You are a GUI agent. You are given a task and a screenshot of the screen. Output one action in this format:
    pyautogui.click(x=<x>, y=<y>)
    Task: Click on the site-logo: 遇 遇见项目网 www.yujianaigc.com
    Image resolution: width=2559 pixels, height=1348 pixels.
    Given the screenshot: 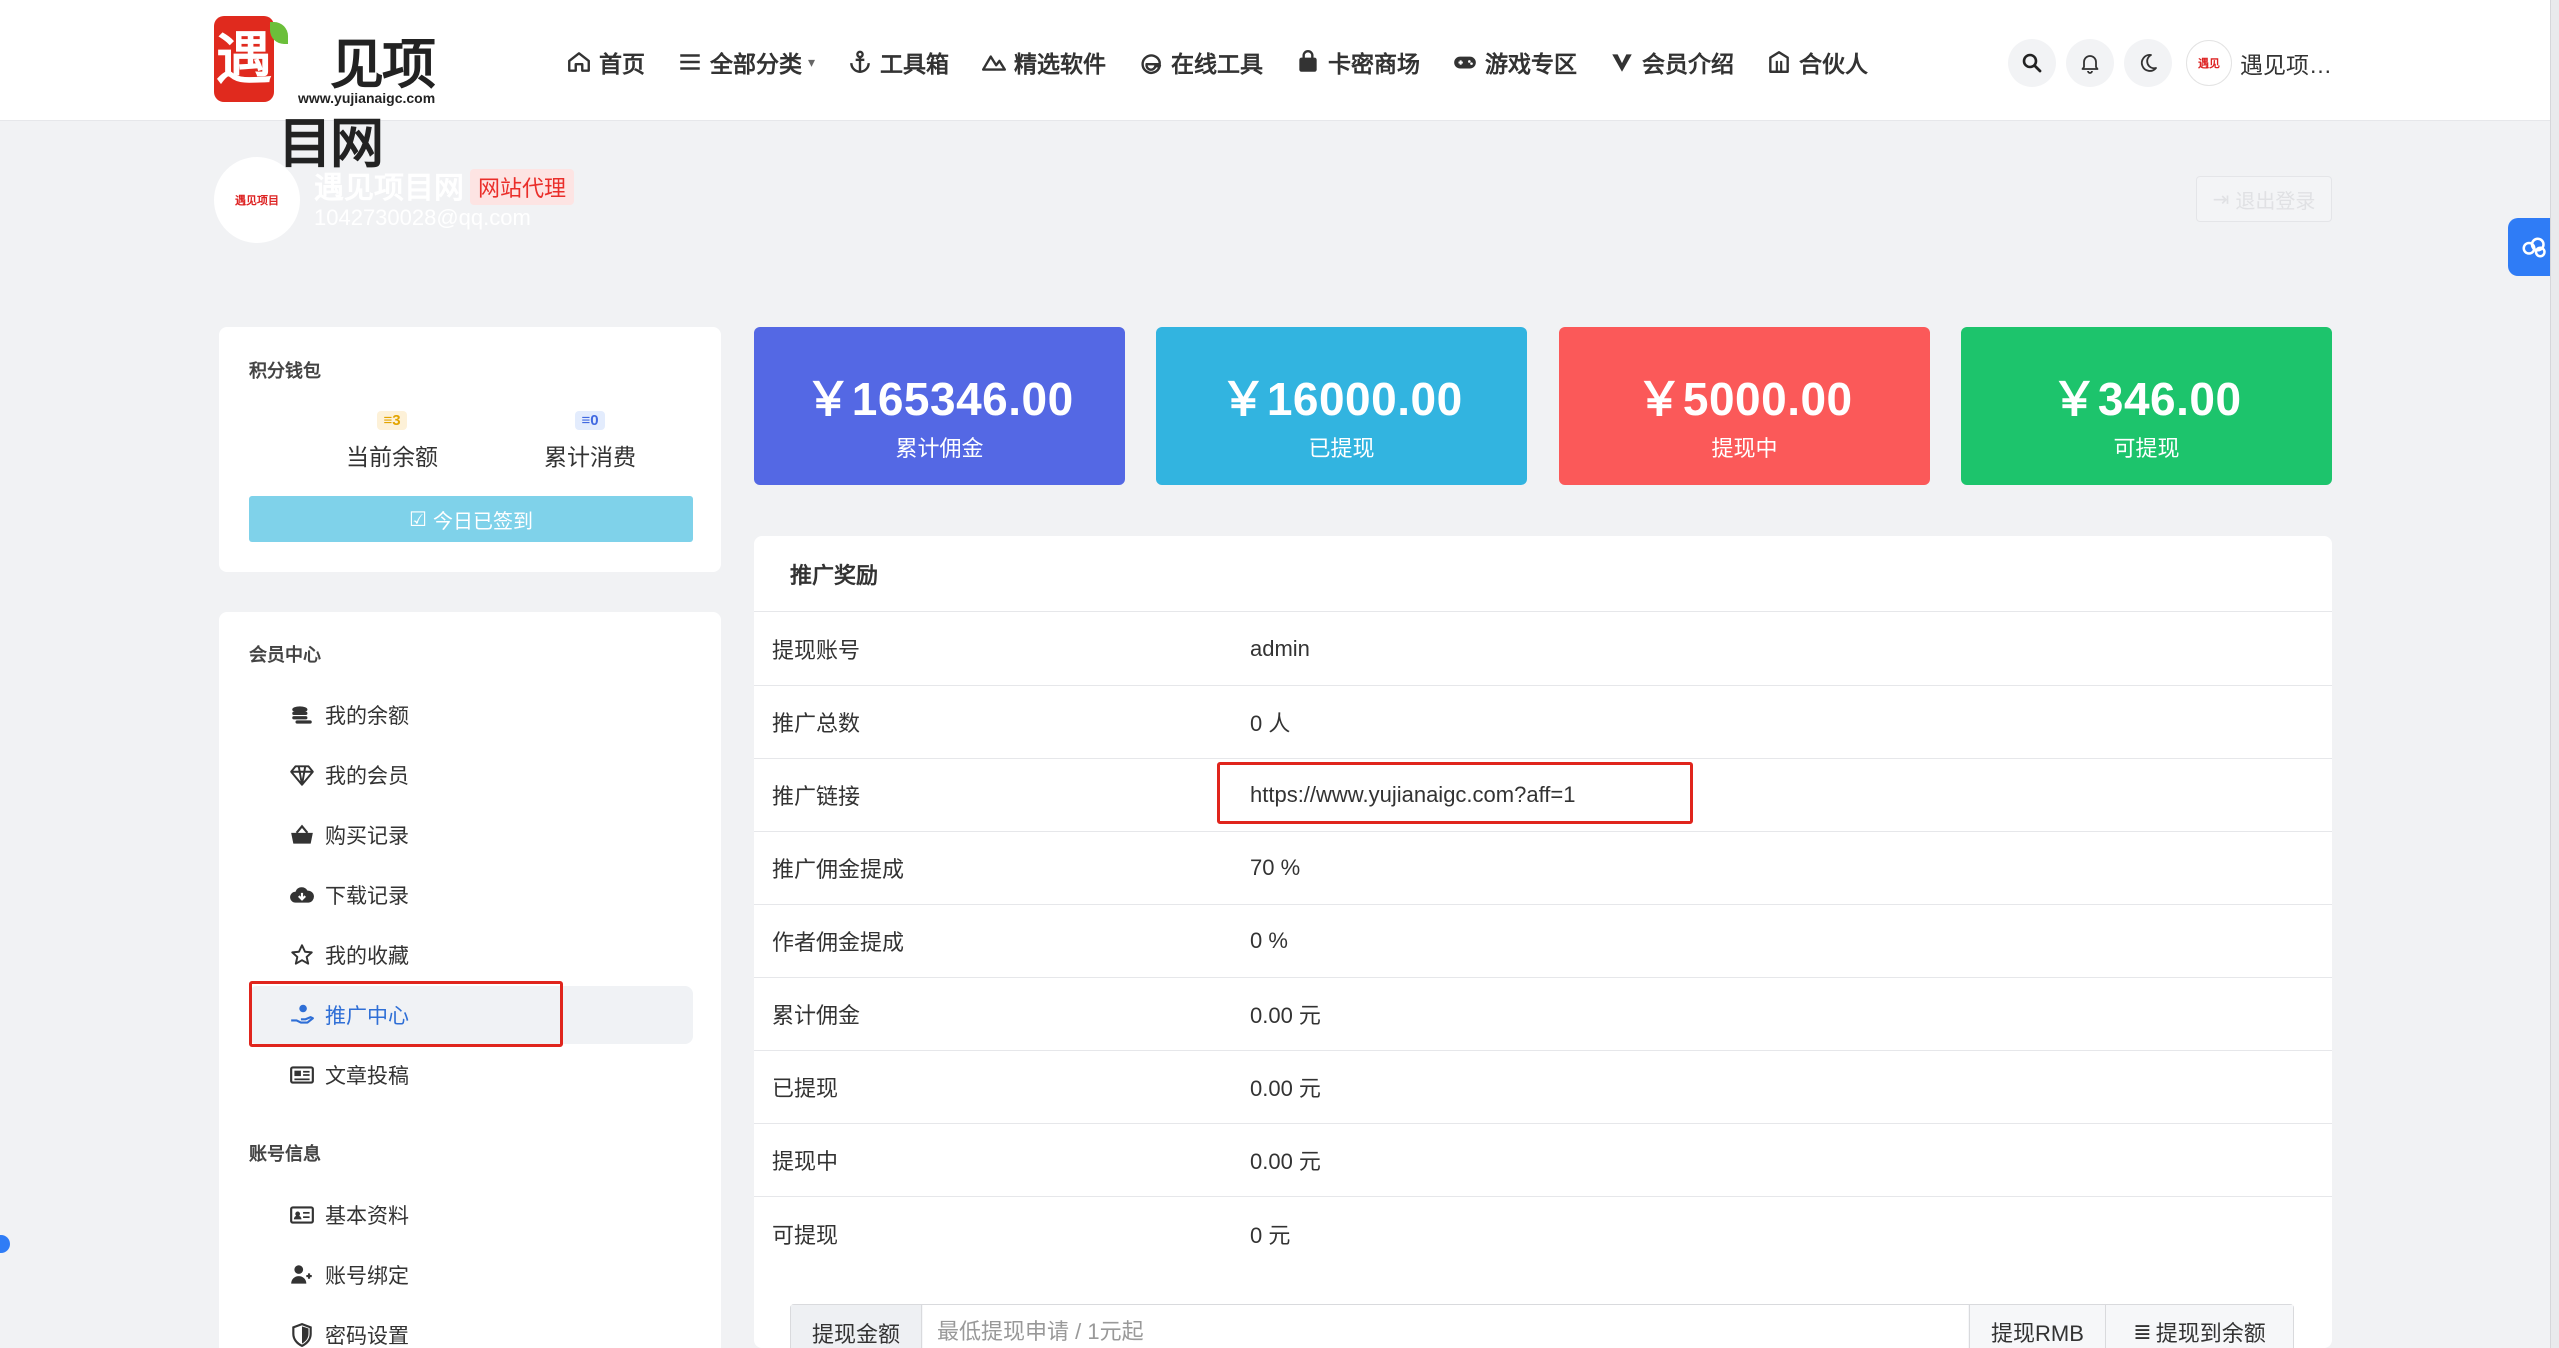 What is the action you would take?
    pyautogui.click(x=349, y=94)
    